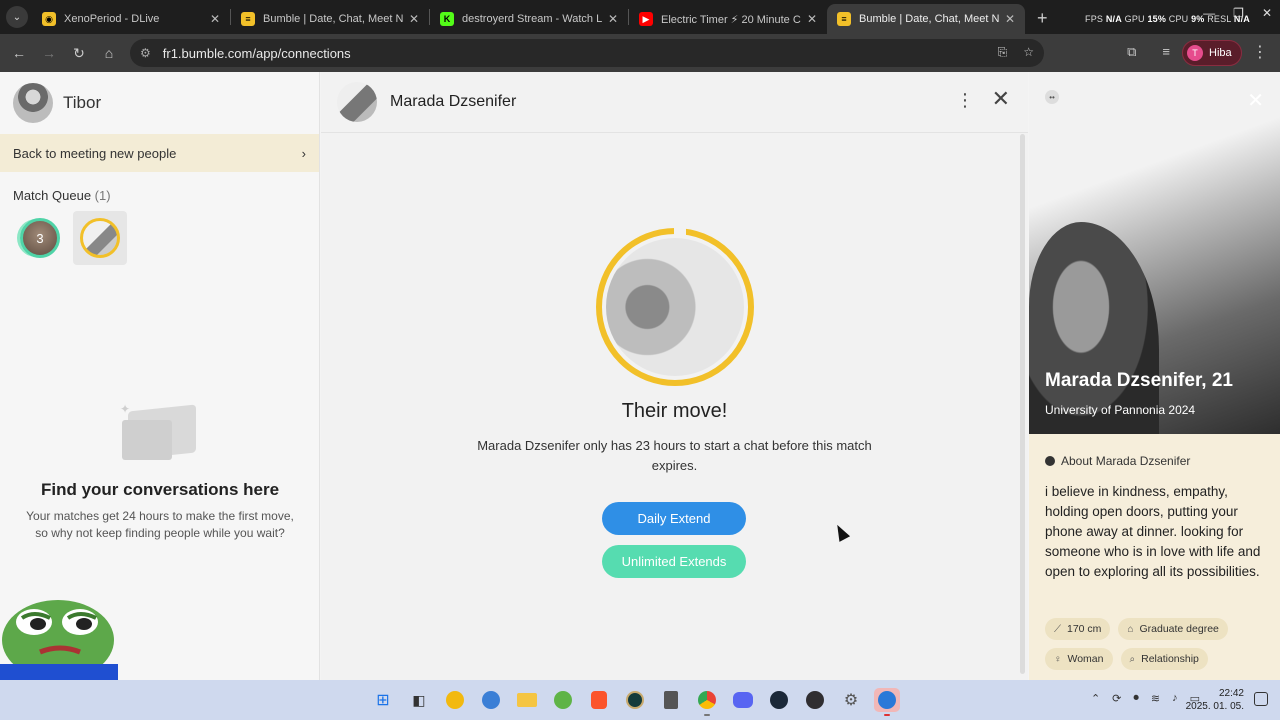 The image size is (1280, 720). Describe the element at coordinates (779, 700) in the screenshot. I see `steam-icon` at that location.